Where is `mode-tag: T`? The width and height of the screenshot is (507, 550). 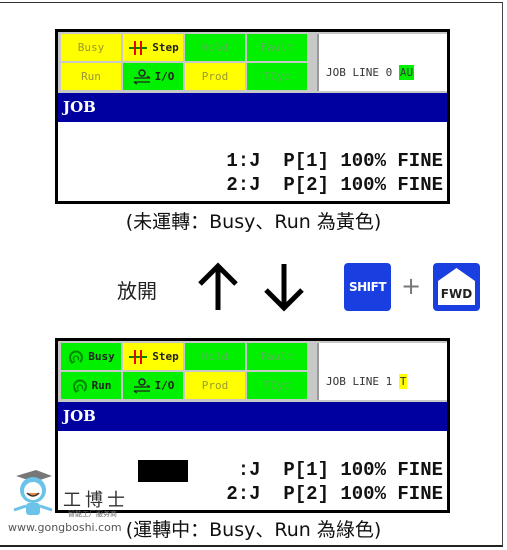
mode-tag: T is located at coordinates (403, 381).